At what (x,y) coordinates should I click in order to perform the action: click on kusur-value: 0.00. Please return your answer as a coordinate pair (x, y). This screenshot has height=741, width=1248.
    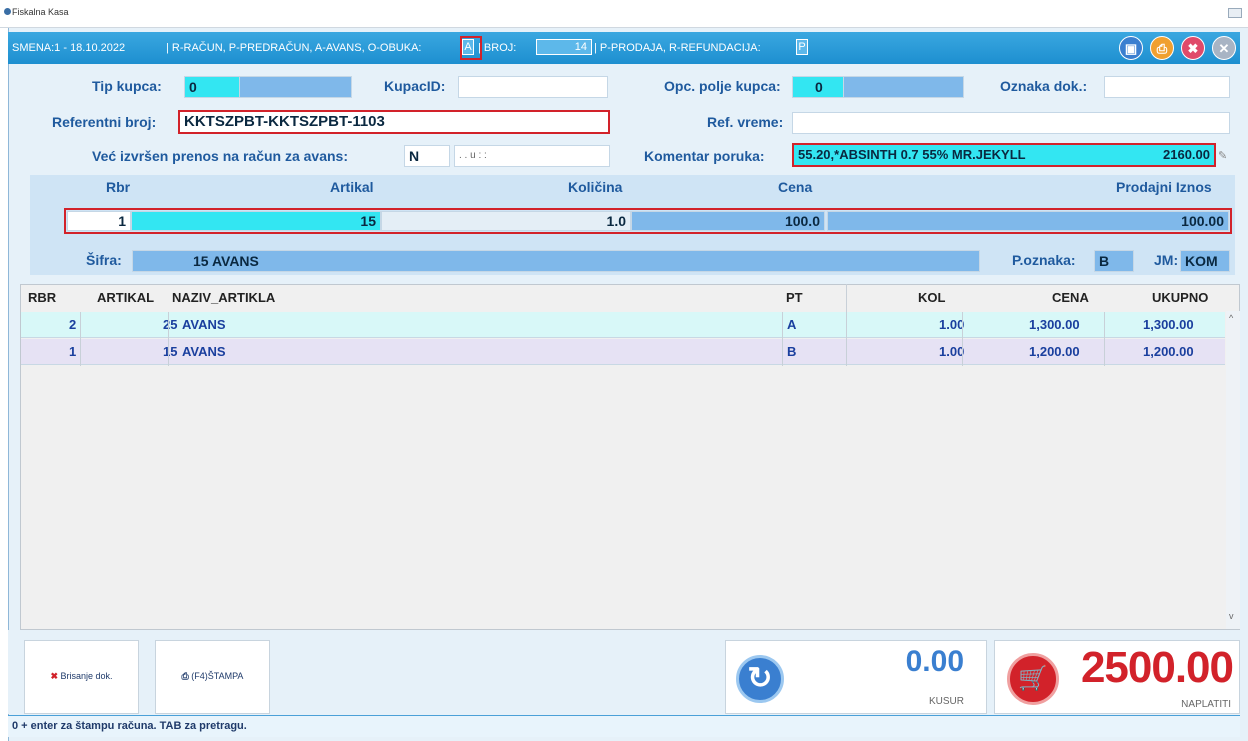
    Looking at the image, I should click on (934, 661).